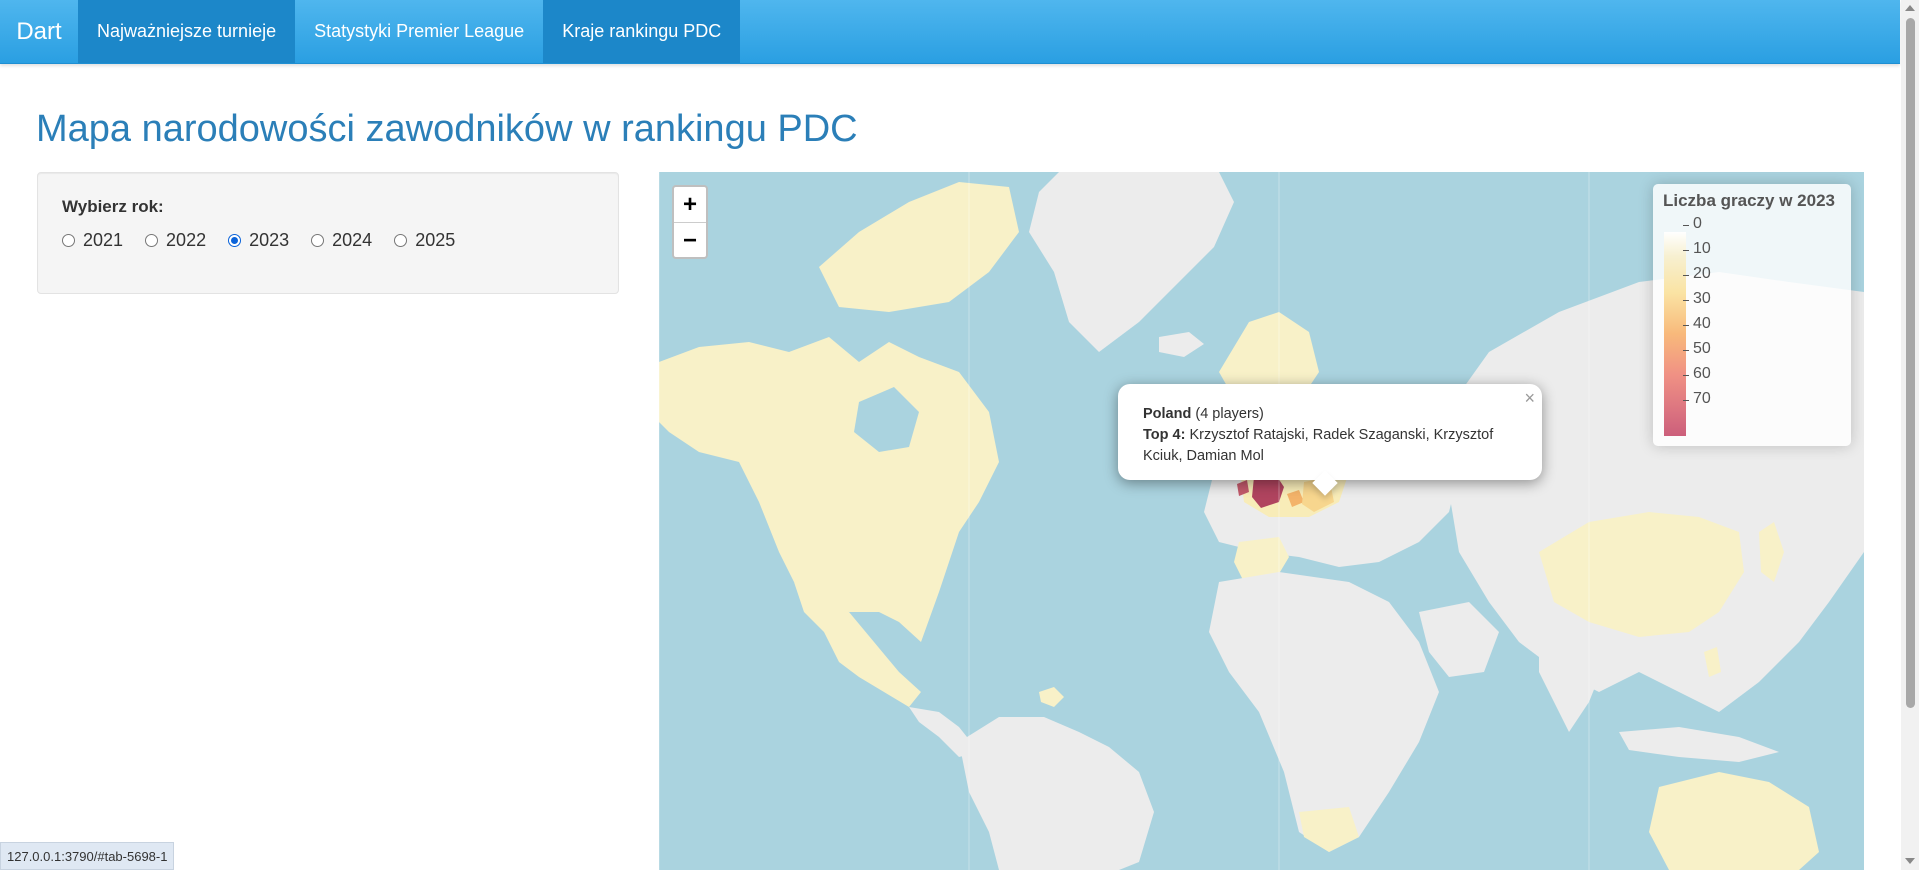 The width and height of the screenshot is (1919, 870). I want to click on year-option-2021: 2021, so click(92, 240).